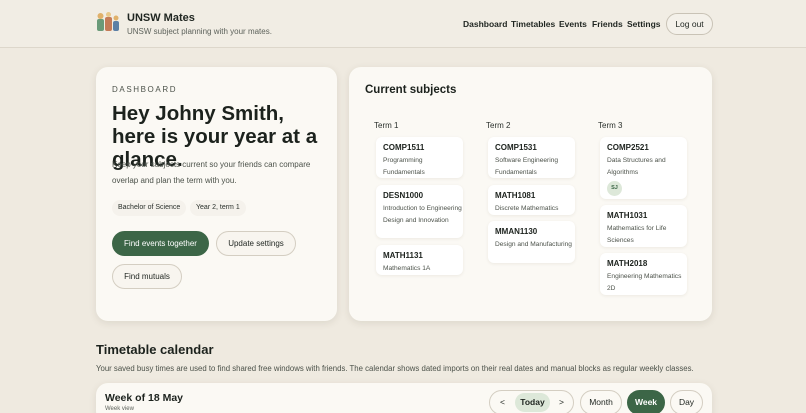 The image size is (806, 413). I want to click on course-card: COMP1511 Programming Fundamentals, so click(419, 157).